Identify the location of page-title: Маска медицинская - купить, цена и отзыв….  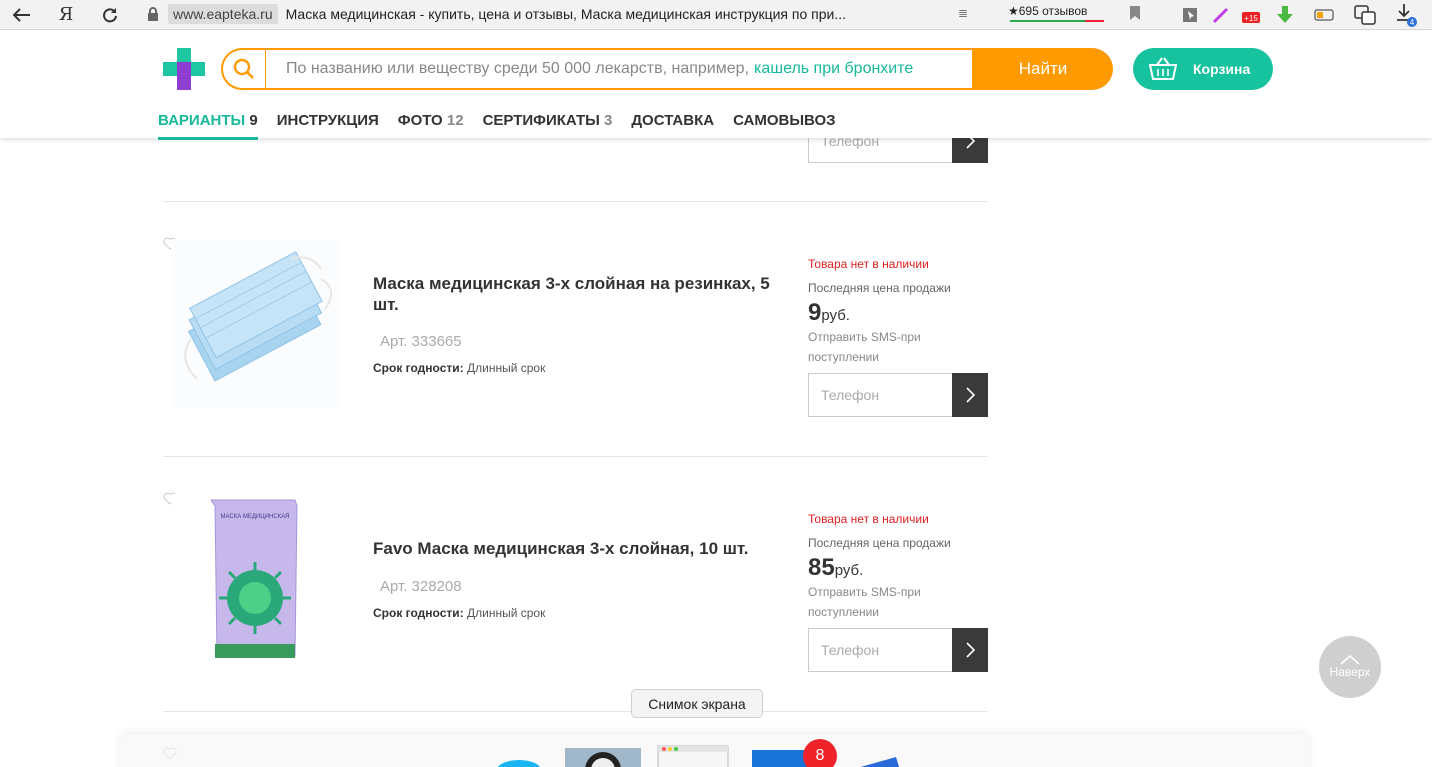
(566, 14).